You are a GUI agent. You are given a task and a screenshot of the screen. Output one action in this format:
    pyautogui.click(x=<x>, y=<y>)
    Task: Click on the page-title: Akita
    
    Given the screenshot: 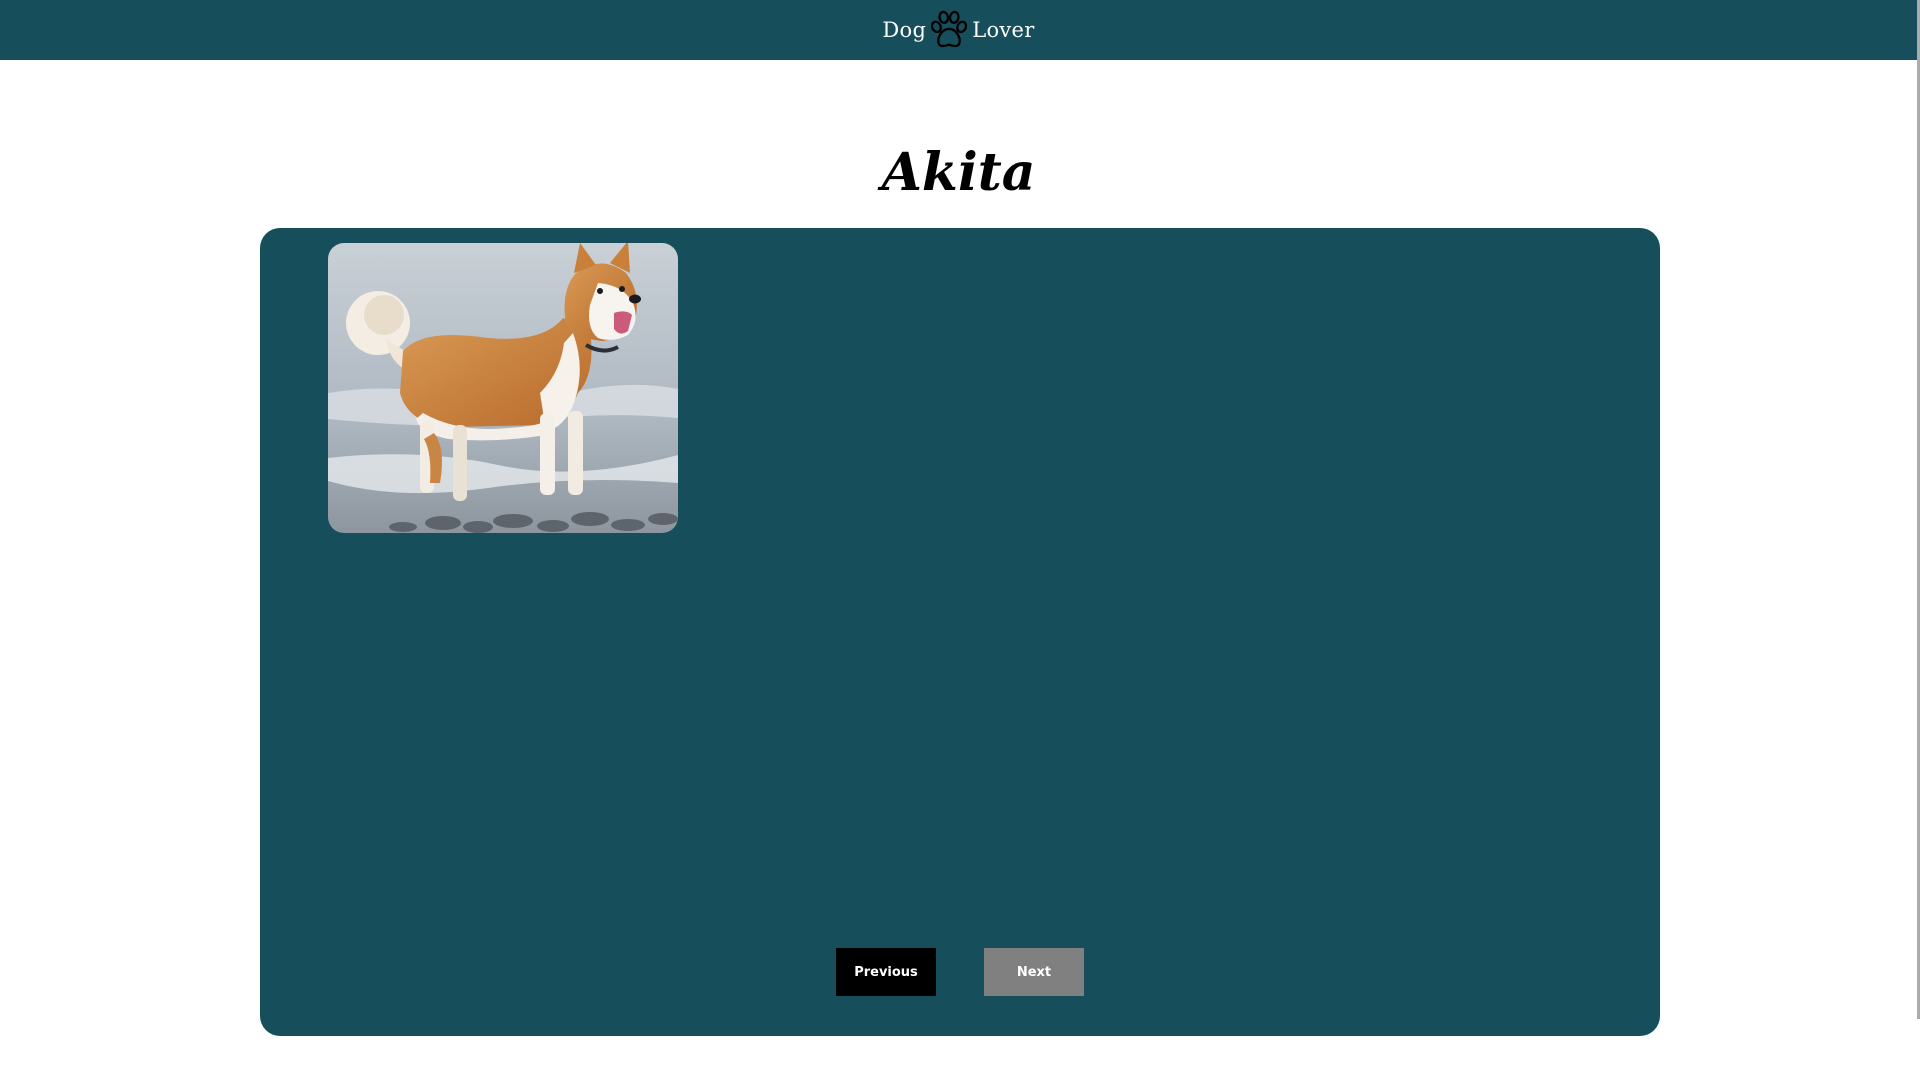 What is the action you would take?
    pyautogui.click(x=958, y=172)
    